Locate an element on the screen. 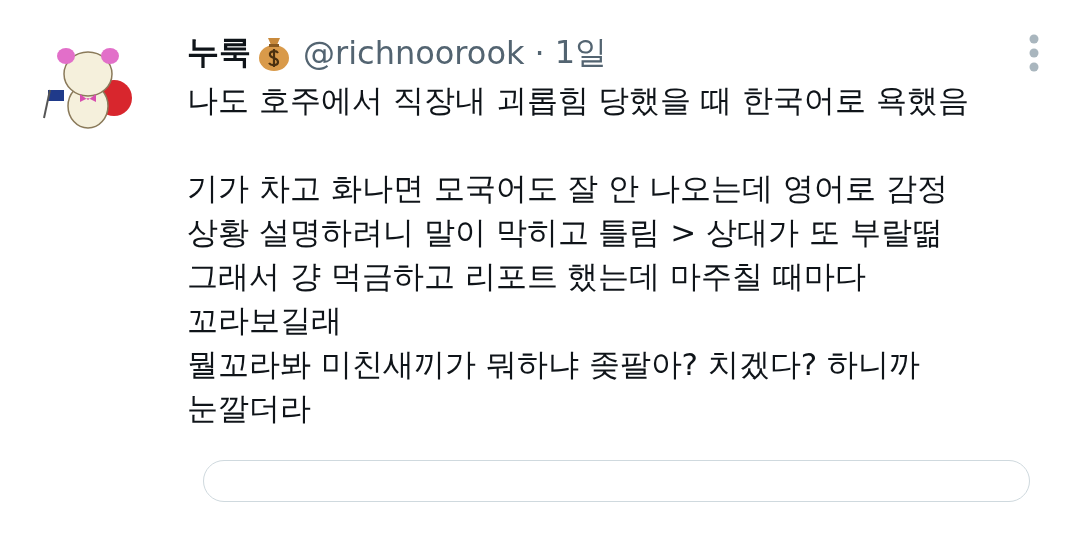  author-handle: @richnoorook is located at coordinates (414, 53).